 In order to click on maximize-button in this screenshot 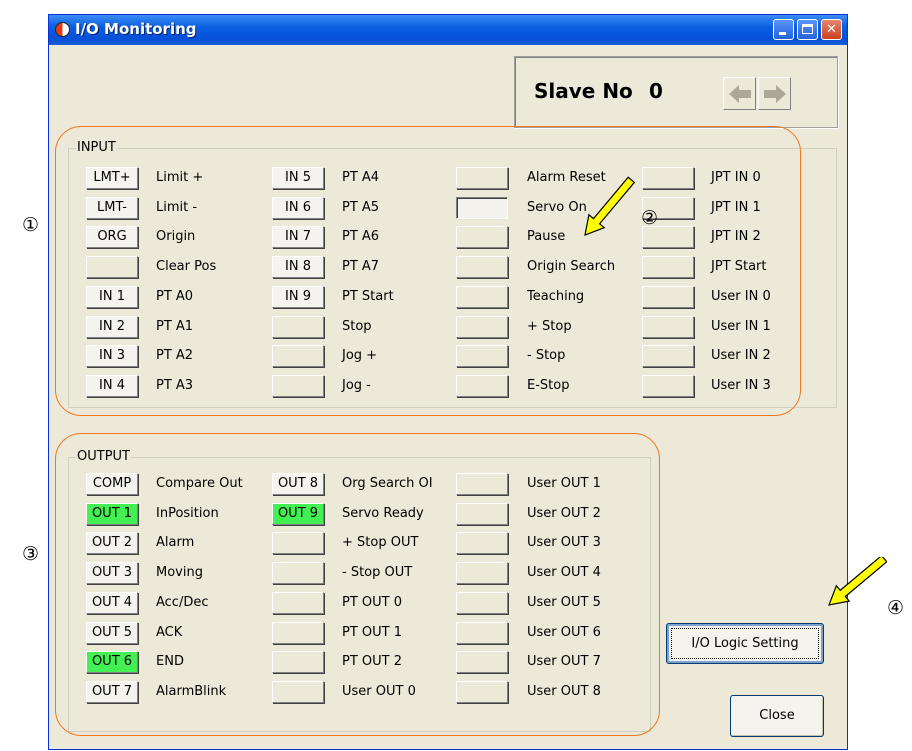, I will do `click(807, 29)`.